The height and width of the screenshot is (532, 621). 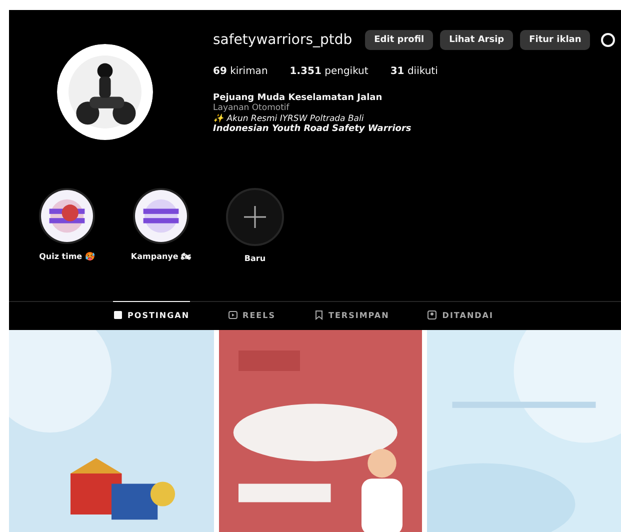 I want to click on profile-tab: DITANDAI, so click(x=460, y=313).